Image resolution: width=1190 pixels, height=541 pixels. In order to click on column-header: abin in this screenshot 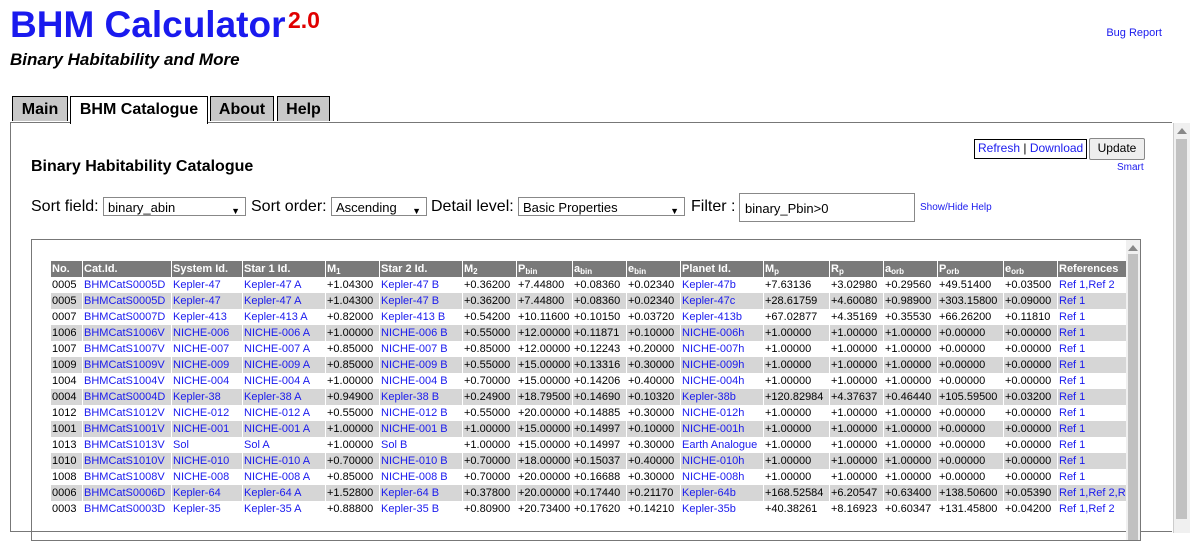, I will do `click(599, 269)`.